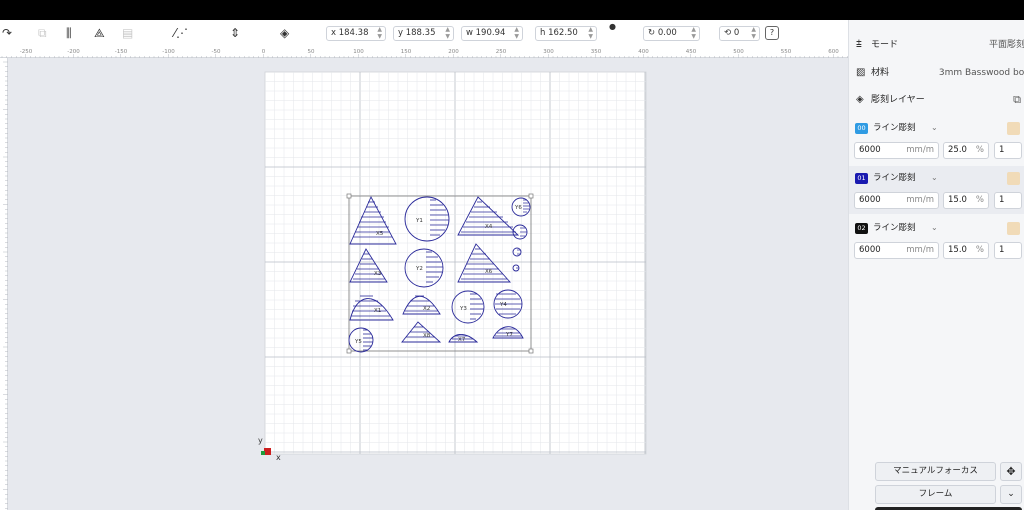 This screenshot has height=510, width=1024. Describe the element at coordinates (1017, 100) in the screenshot. I see `add-layer-icon: ⧉` at that location.